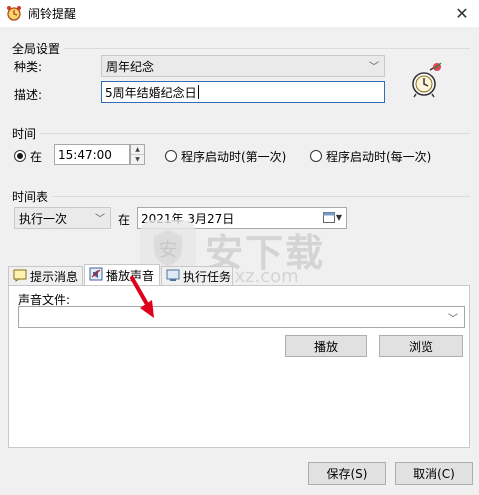 The width and height of the screenshot is (479, 495). I want to click on time-group-label: 时间, so click(26, 133).